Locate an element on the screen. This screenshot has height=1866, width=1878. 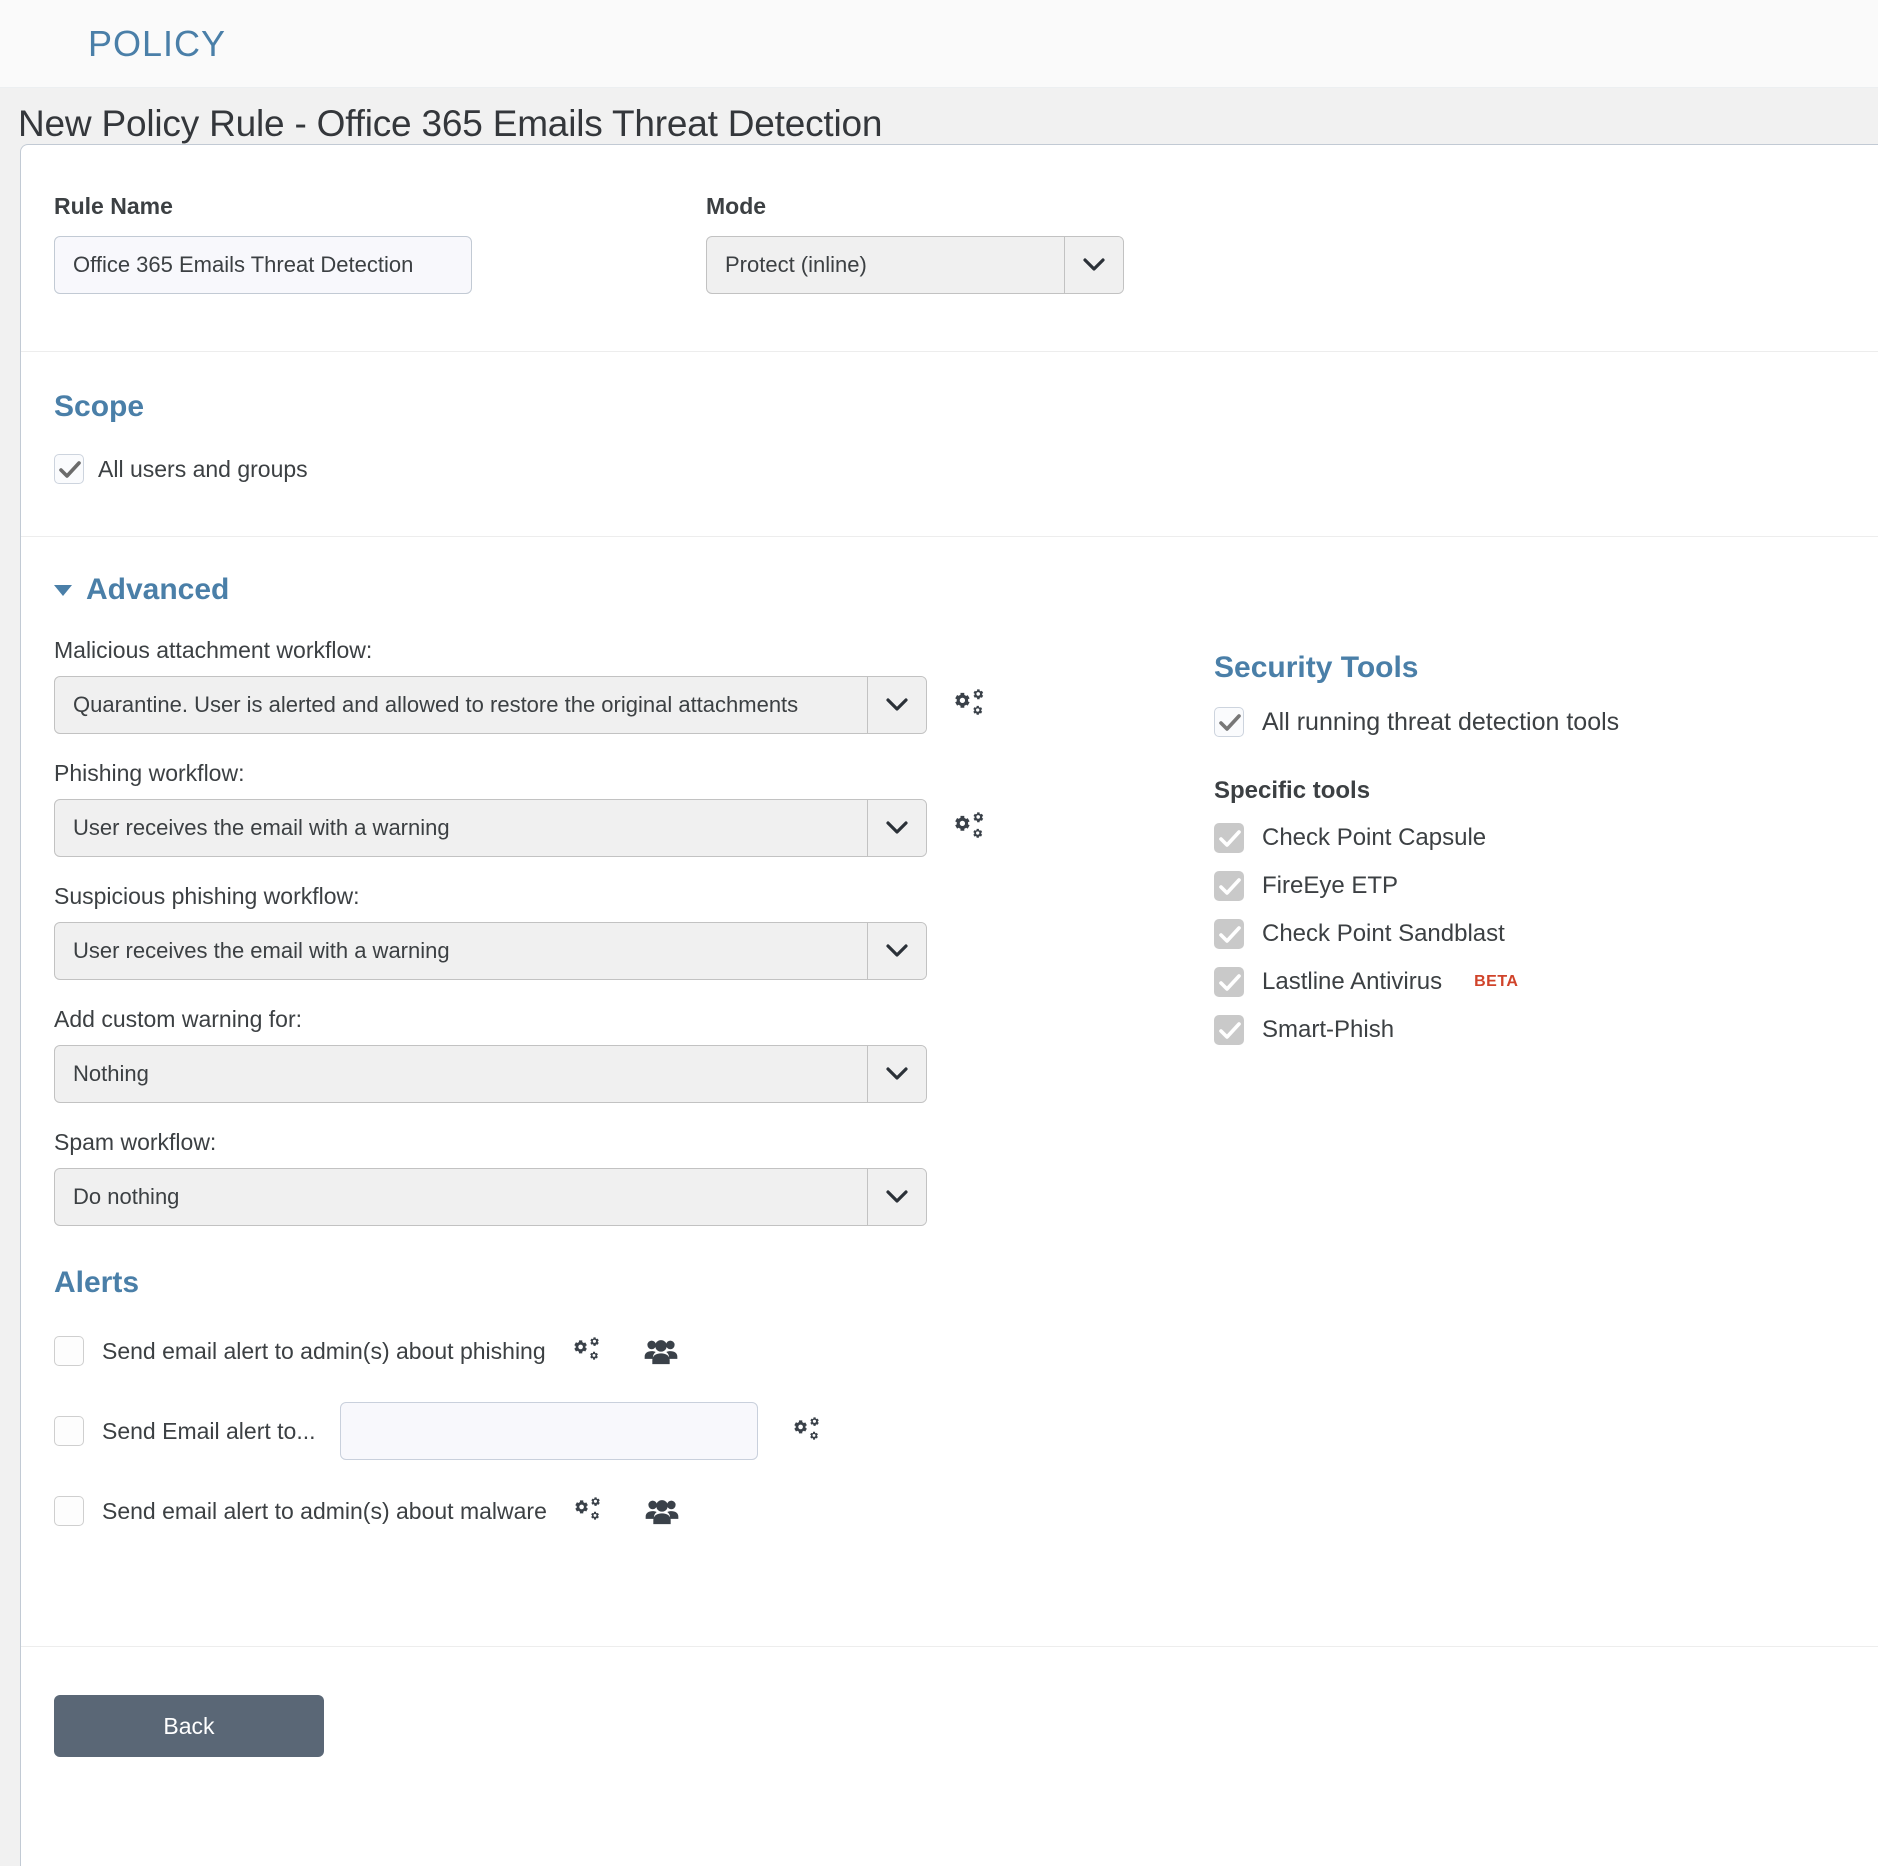
checkbox-alert-custom-email is located at coordinates (69, 1431).